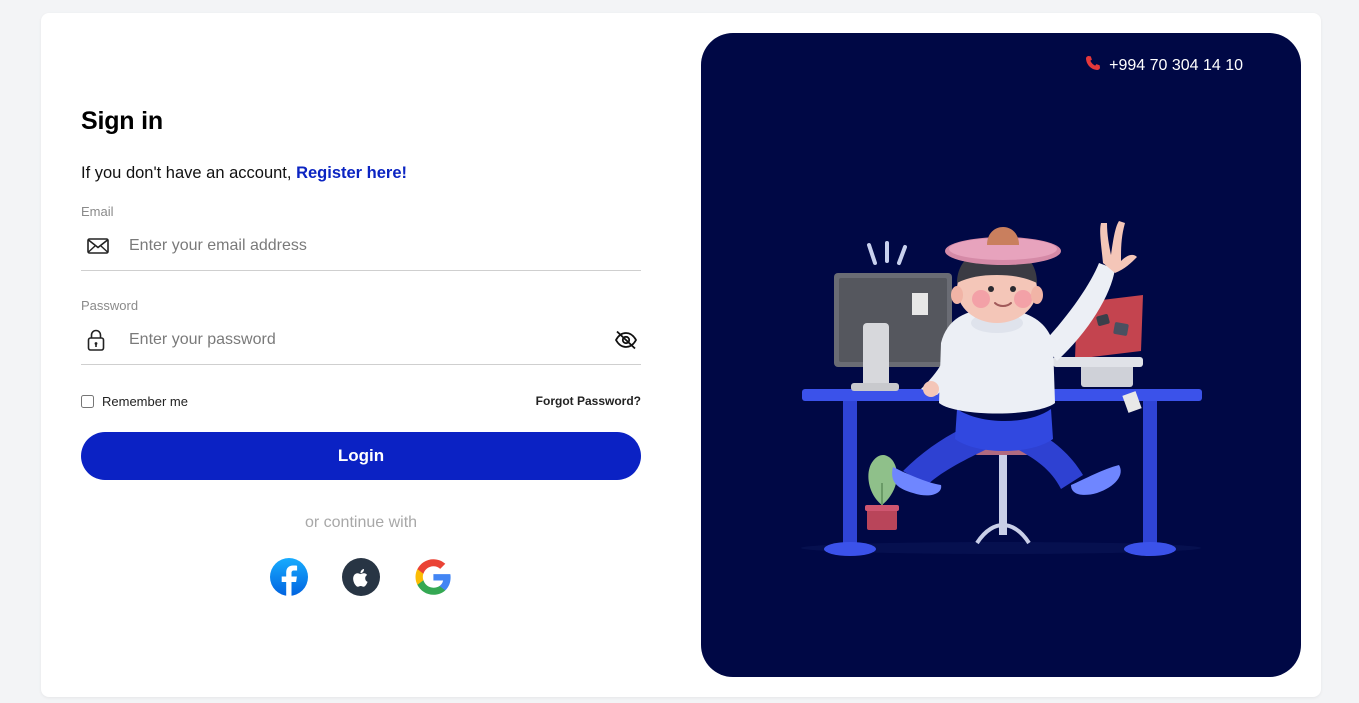 The width and height of the screenshot is (1359, 703). Describe the element at coordinates (1176, 65) in the screenshot. I see `phone-number: +994 70 304 14 10` at that location.